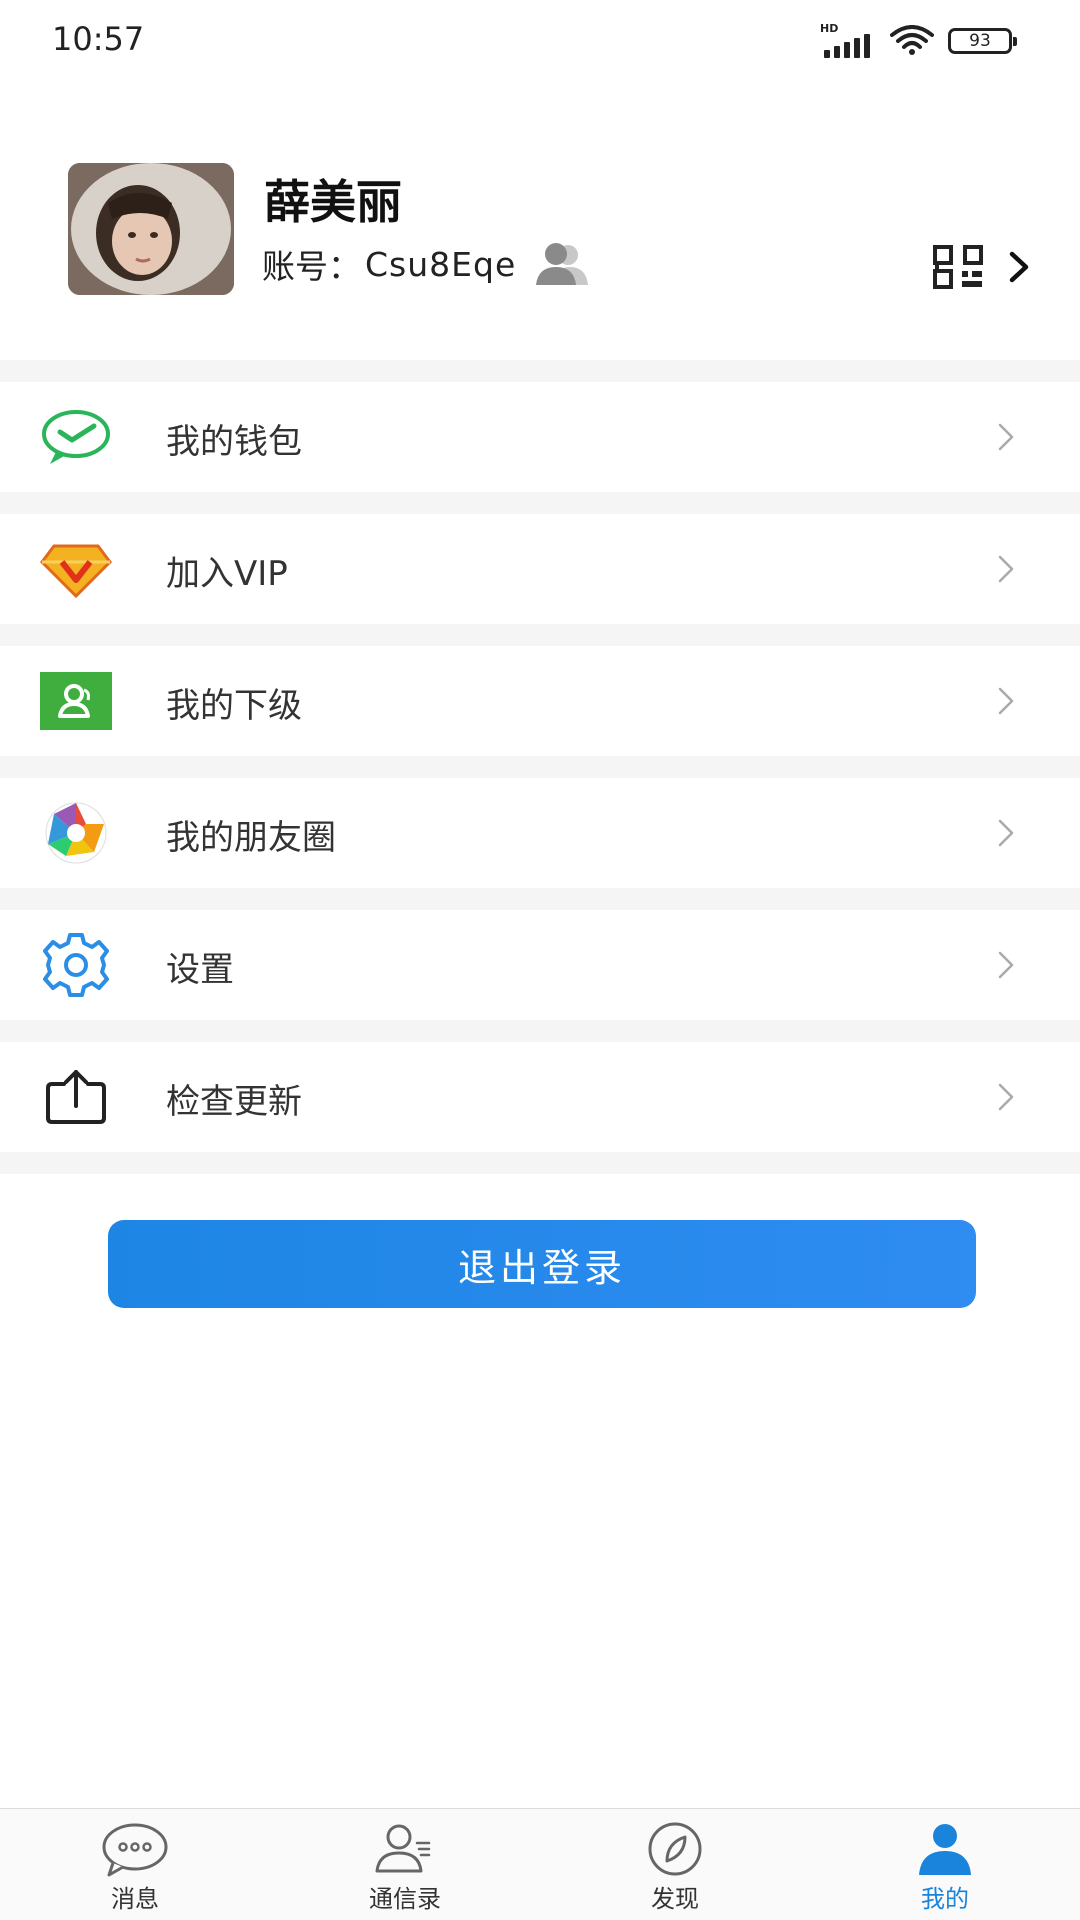  I want to click on profile-header: 薛美丽 账号： Csu8Eqe, so click(540, 250).